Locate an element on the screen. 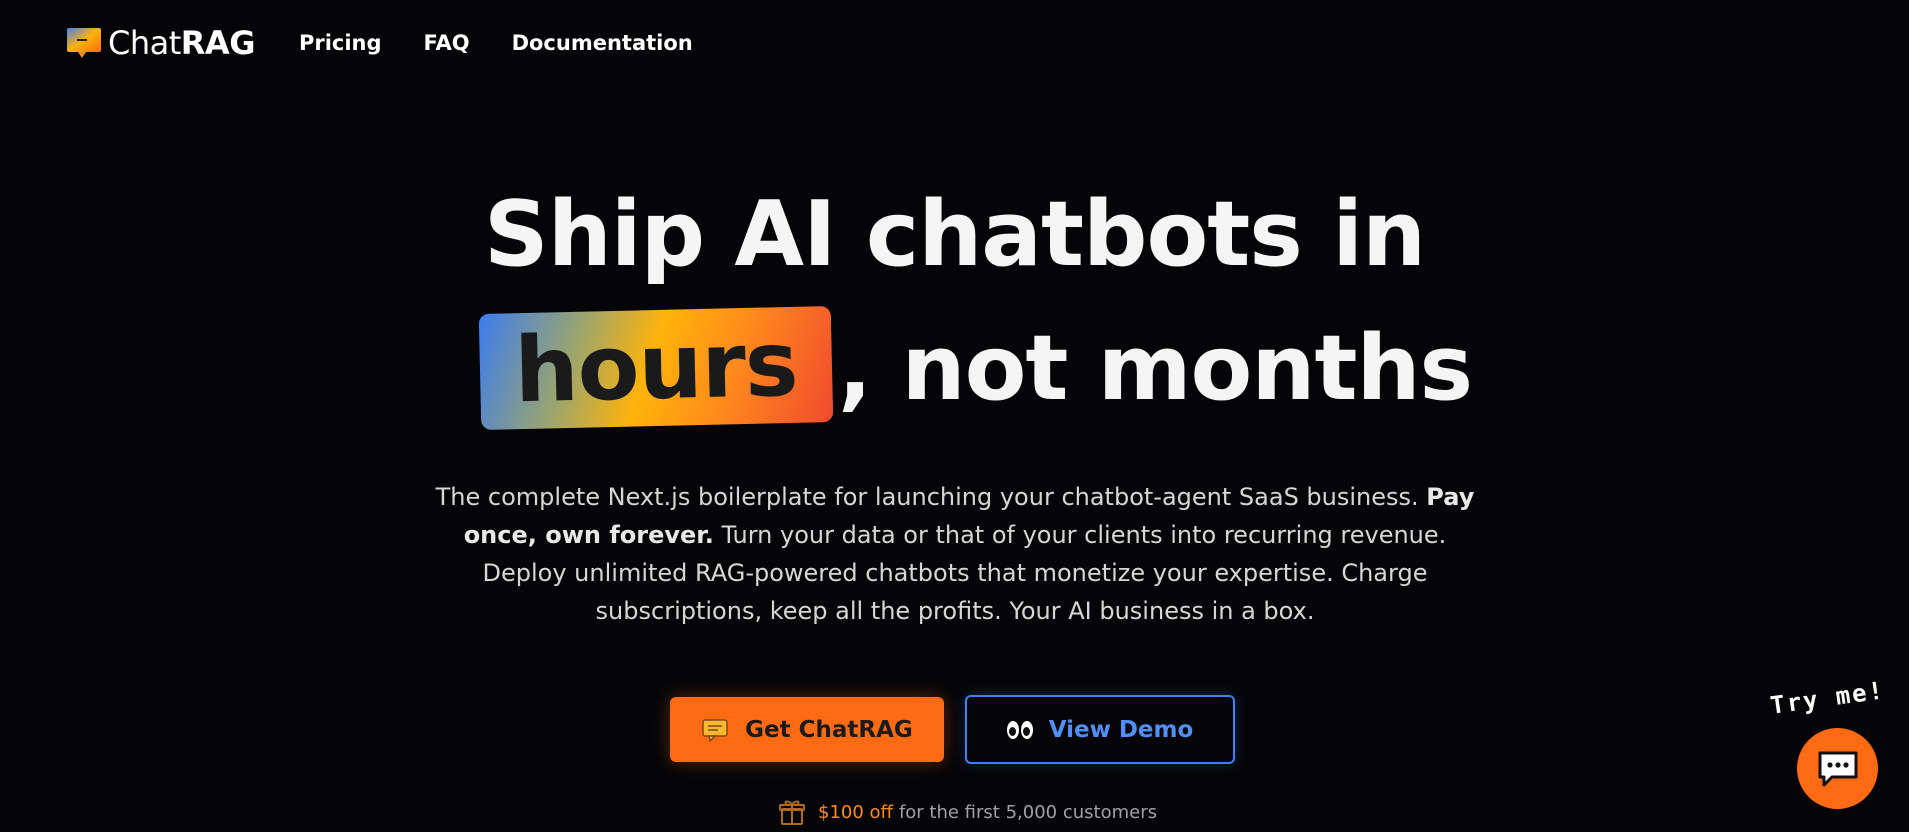 Image resolution: width=1909 pixels, height=832 pixels. logo-link: ChatRAG is located at coordinates (160, 43).